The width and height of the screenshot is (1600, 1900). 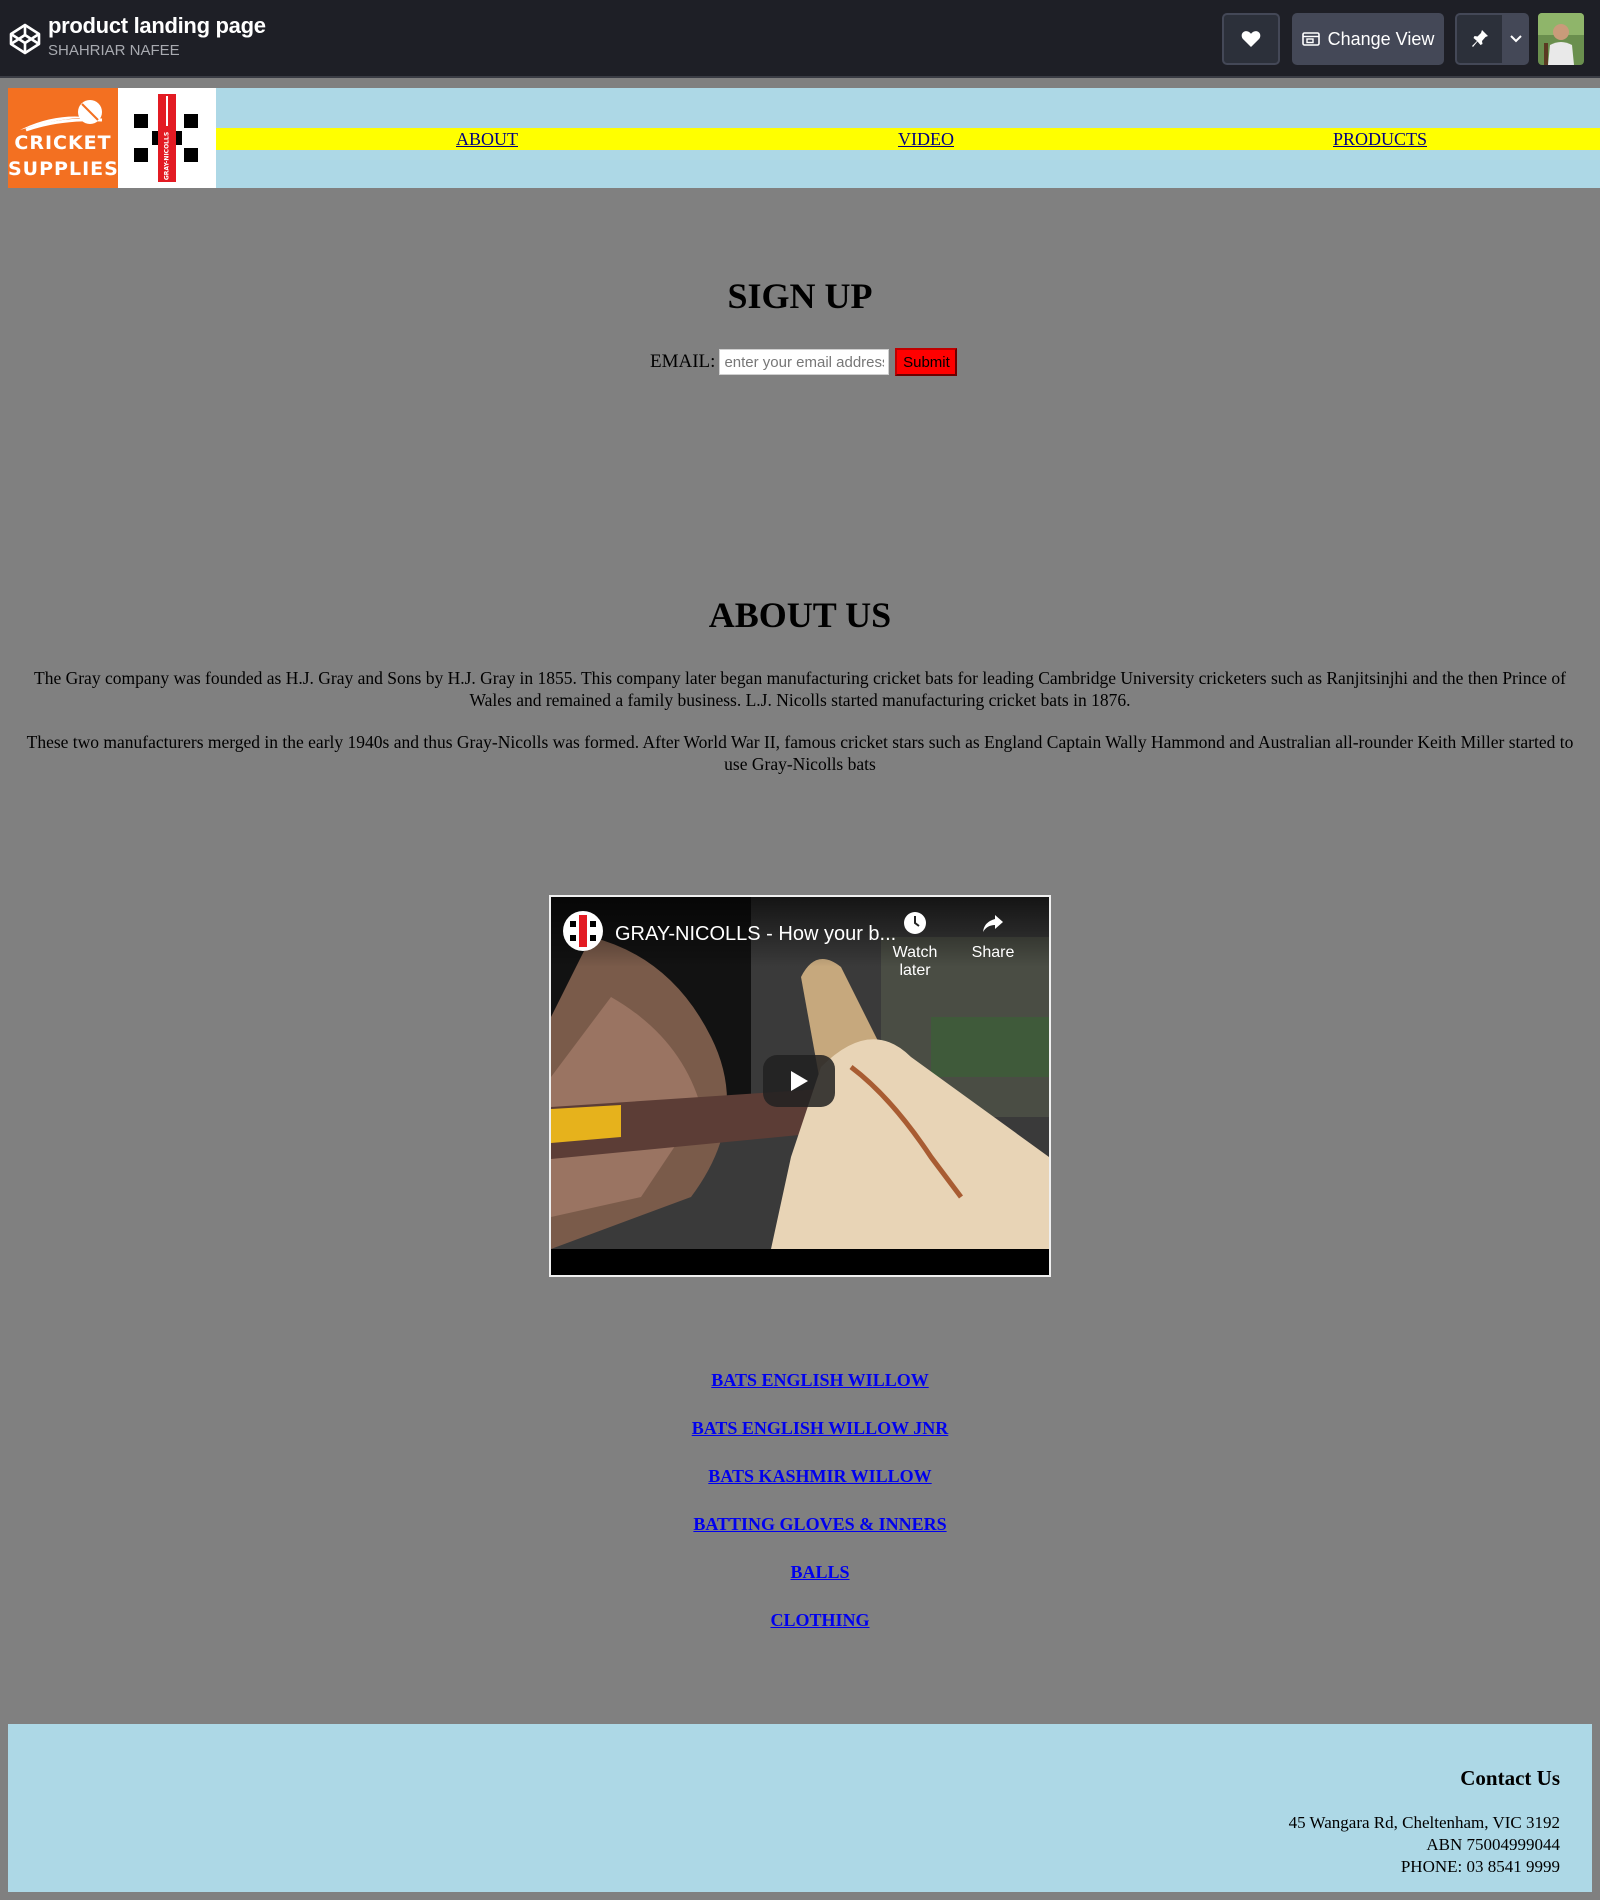 I want to click on play-button, so click(x=799, y=1081).